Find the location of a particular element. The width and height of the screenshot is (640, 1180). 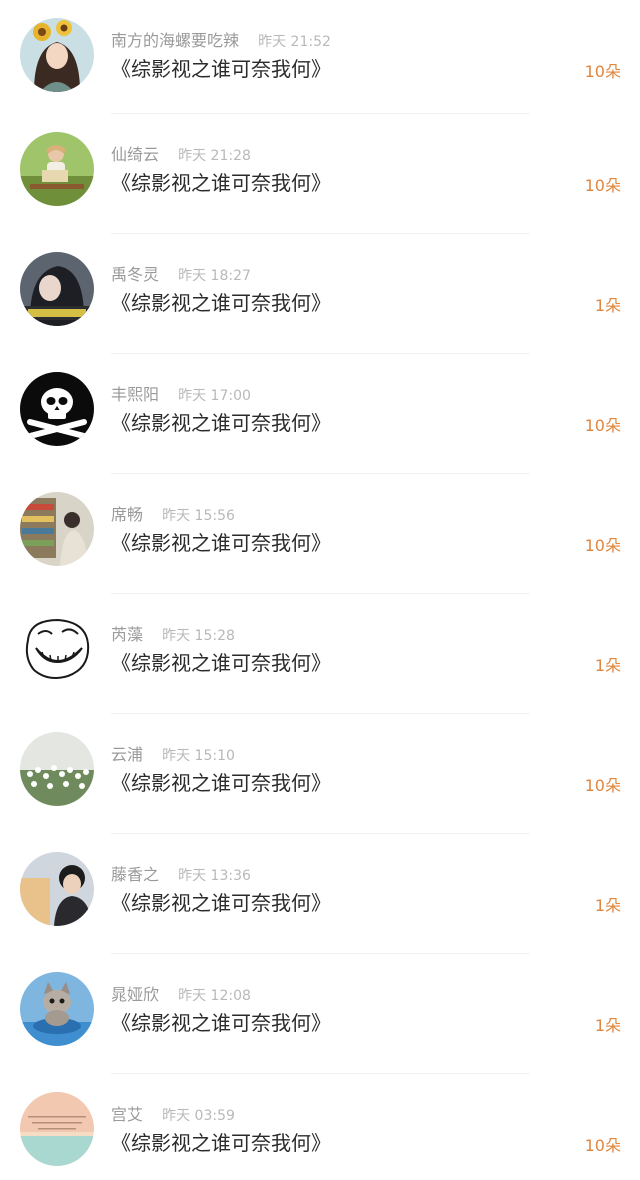

user-name: 宫艾 is located at coordinates (127, 1114).